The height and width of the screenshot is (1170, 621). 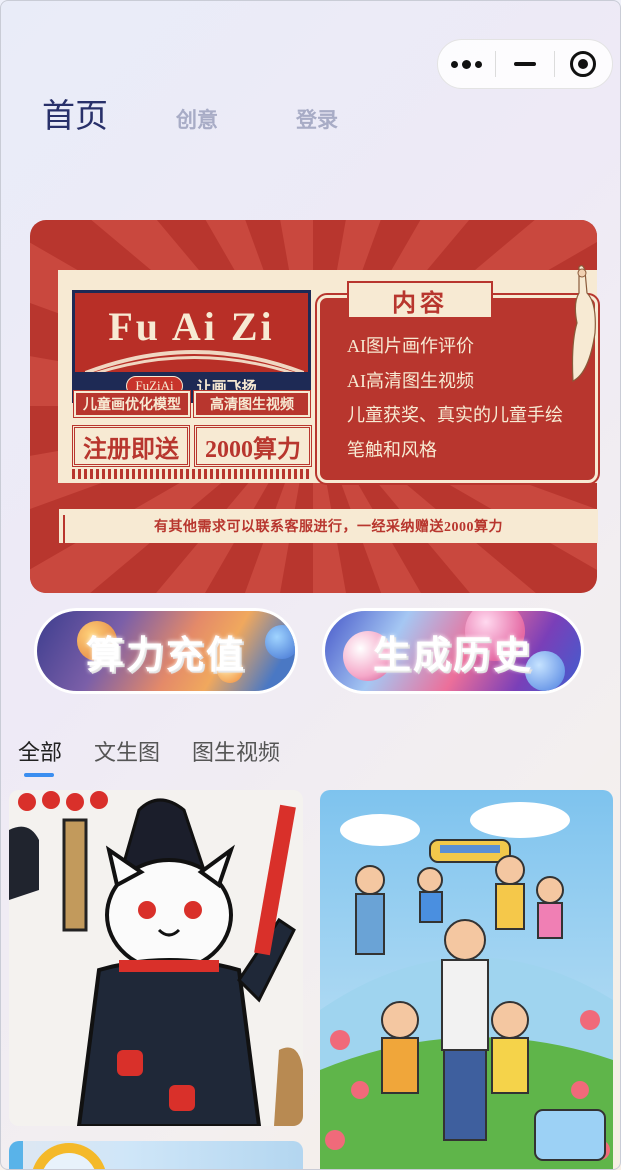 I want to click on mini-program-capsule, so click(x=525, y=64).